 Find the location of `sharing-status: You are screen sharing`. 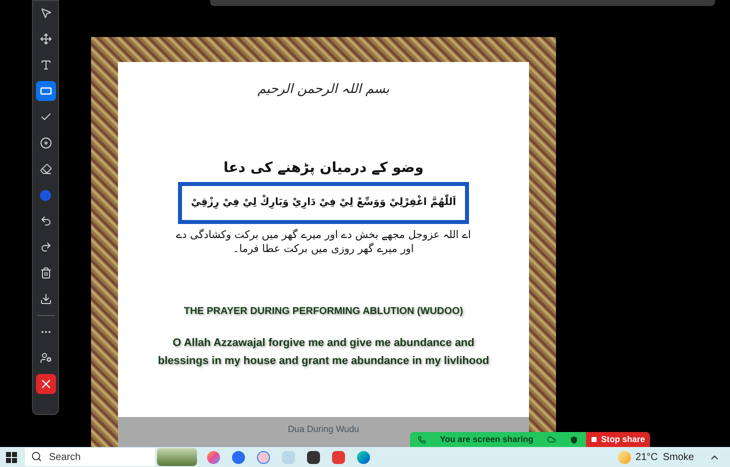

sharing-status: You are screen sharing is located at coordinates (487, 439).